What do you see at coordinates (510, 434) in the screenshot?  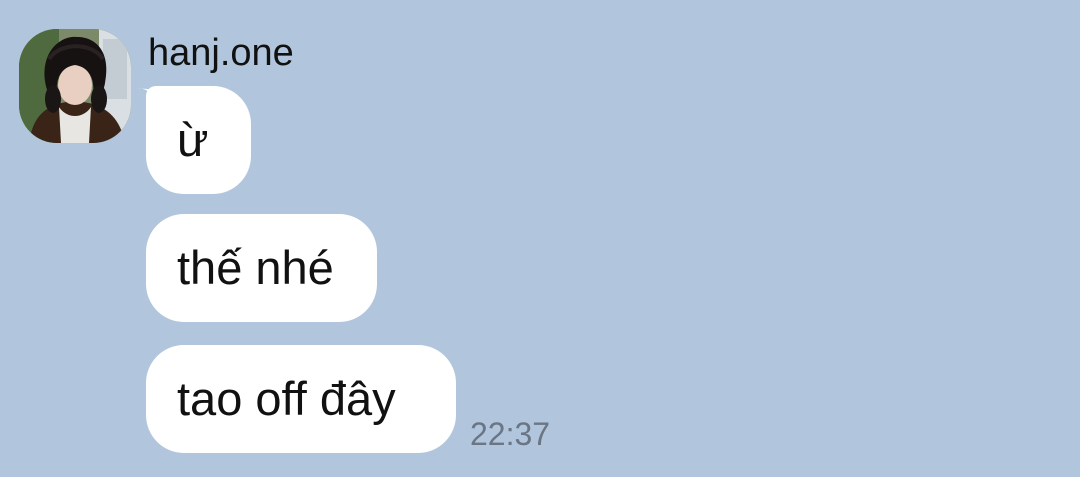 I see `message-timestamp: 22:37` at bounding box center [510, 434].